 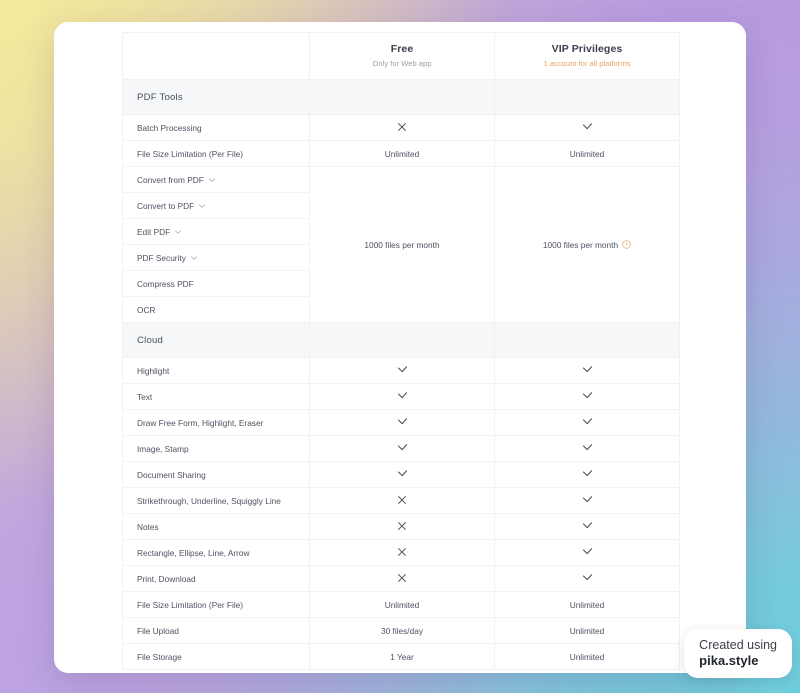 I want to click on feature-label: Strikethrough, Underline, Squiggly Line, so click(x=209, y=500).